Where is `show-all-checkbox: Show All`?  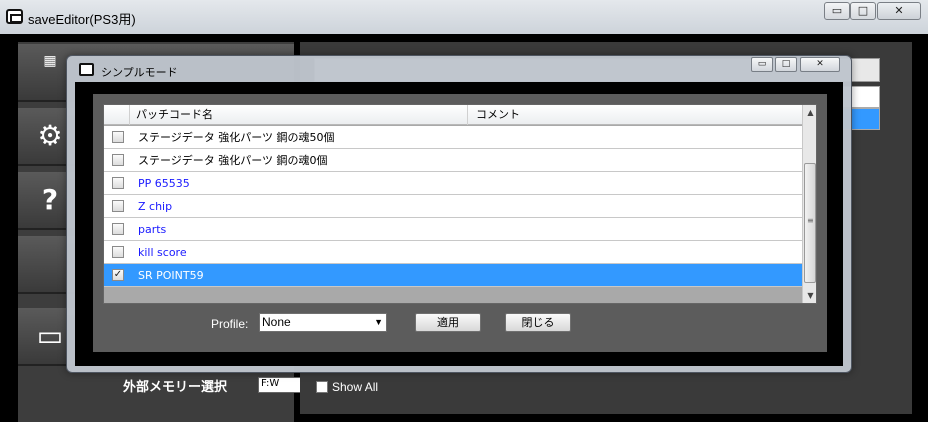 show-all-checkbox: Show All is located at coordinates (347, 387).